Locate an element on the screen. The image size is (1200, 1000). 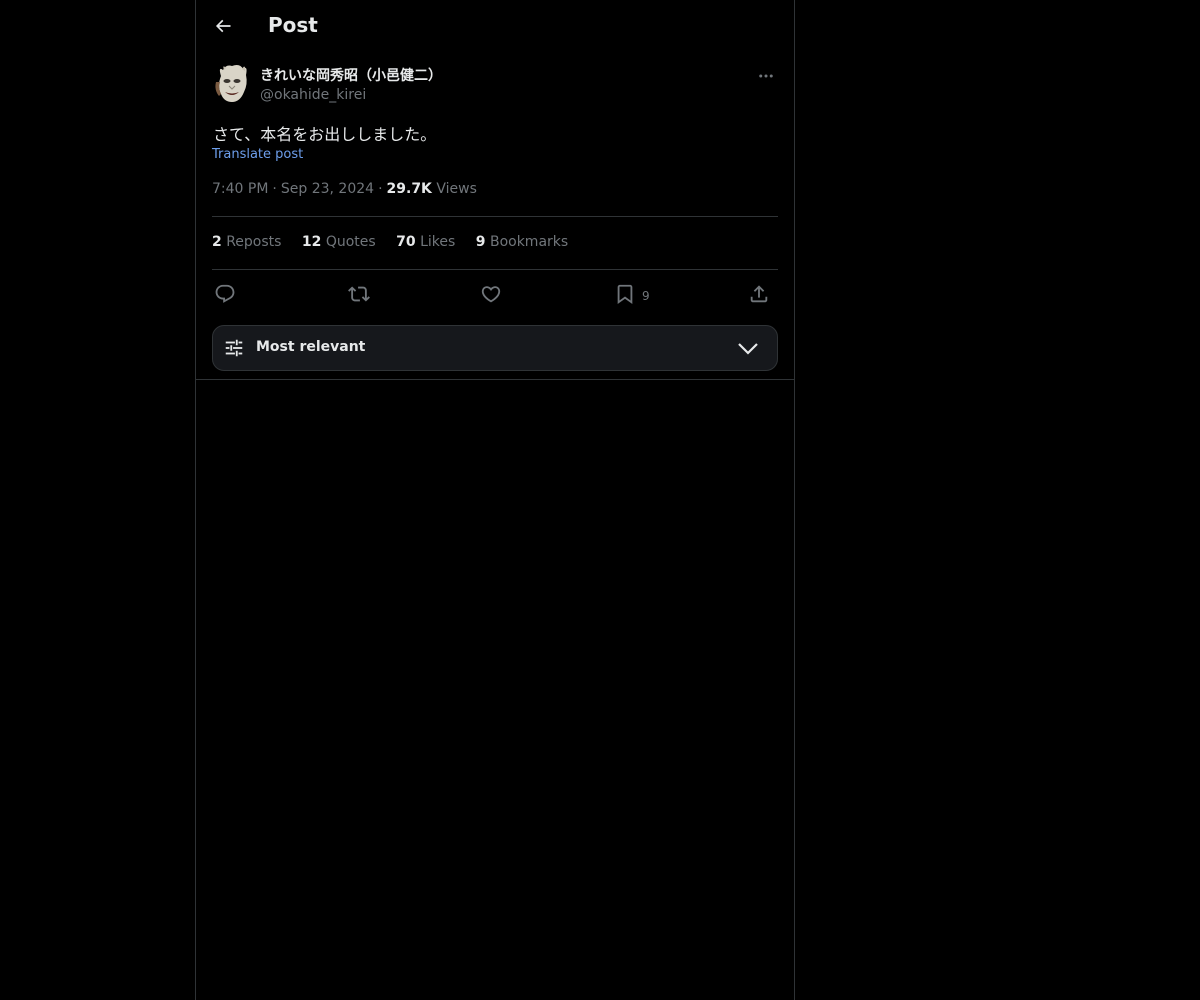
post-author: きれいな岡秀昭（小邑健二） @okahide_kirei is located at coordinates (495, 85).